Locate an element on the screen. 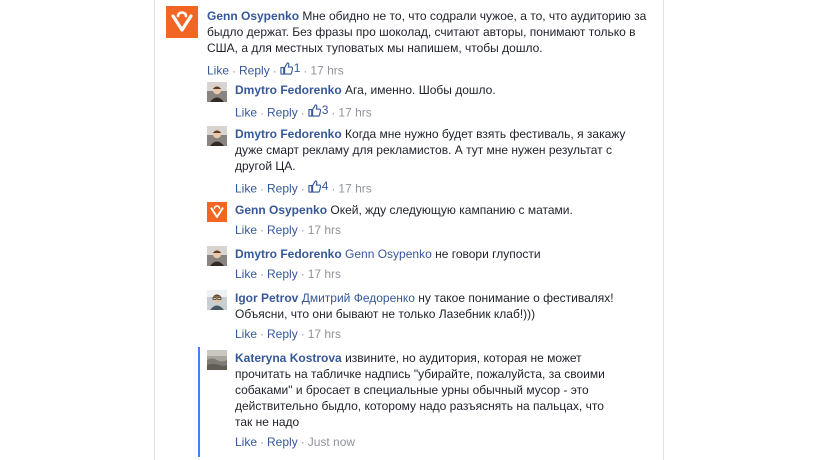 This screenshot has height=460, width=818. like-count: 3 is located at coordinates (318, 110).